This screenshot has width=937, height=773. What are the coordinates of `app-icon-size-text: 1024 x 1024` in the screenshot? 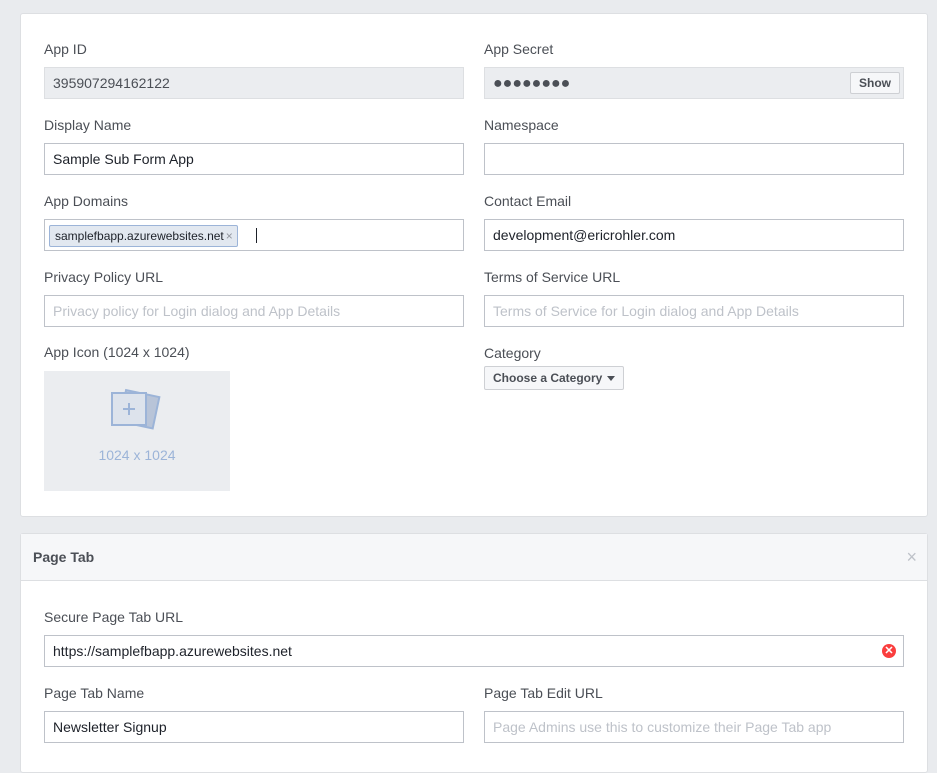 It's located at (137, 455).